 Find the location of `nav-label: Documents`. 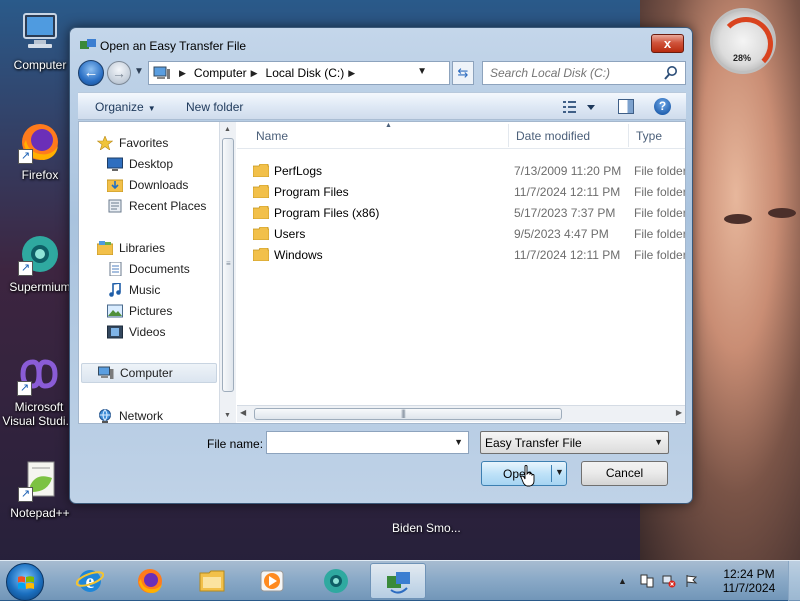

nav-label: Documents is located at coordinates (159, 269).